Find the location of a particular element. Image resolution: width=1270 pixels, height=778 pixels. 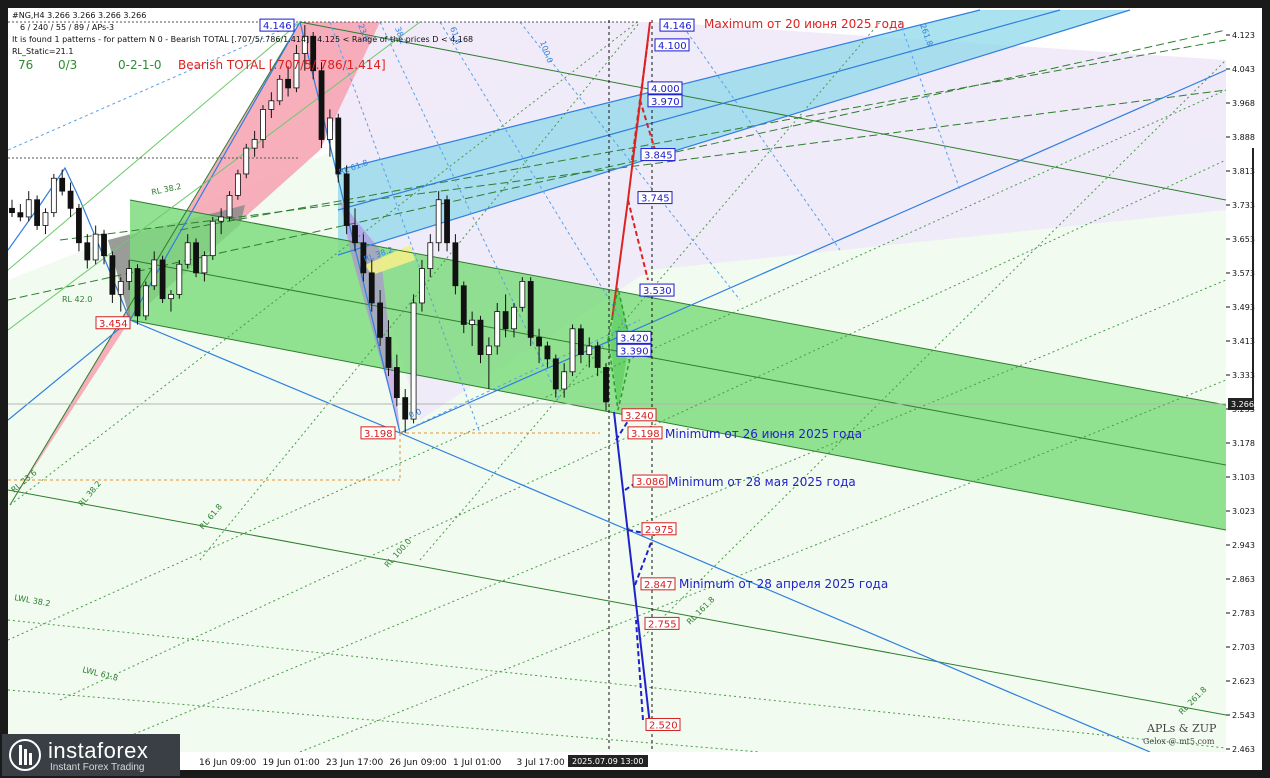

annotation-max-june: Maximum от 20 июня 2025 года is located at coordinates (804, 24).